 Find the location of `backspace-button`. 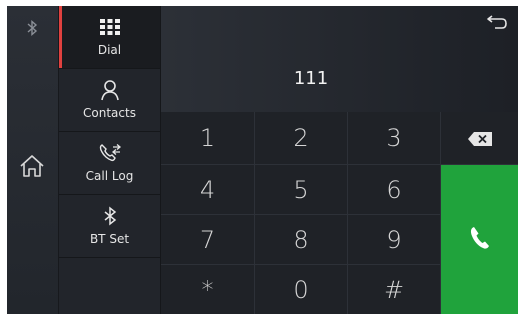

backspace-button is located at coordinates (479, 138).